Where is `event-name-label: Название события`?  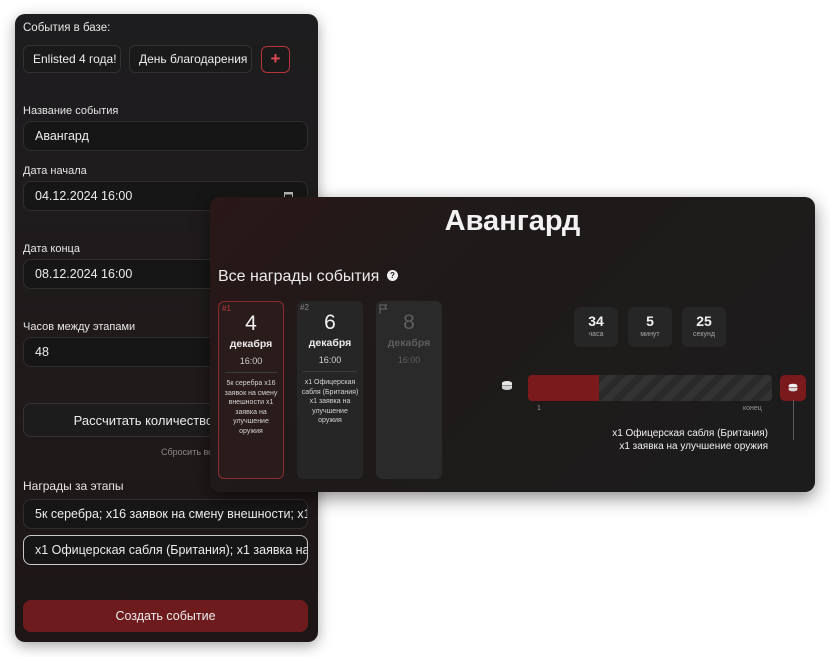
event-name-label: Название события is located at coordinates (71, 111).